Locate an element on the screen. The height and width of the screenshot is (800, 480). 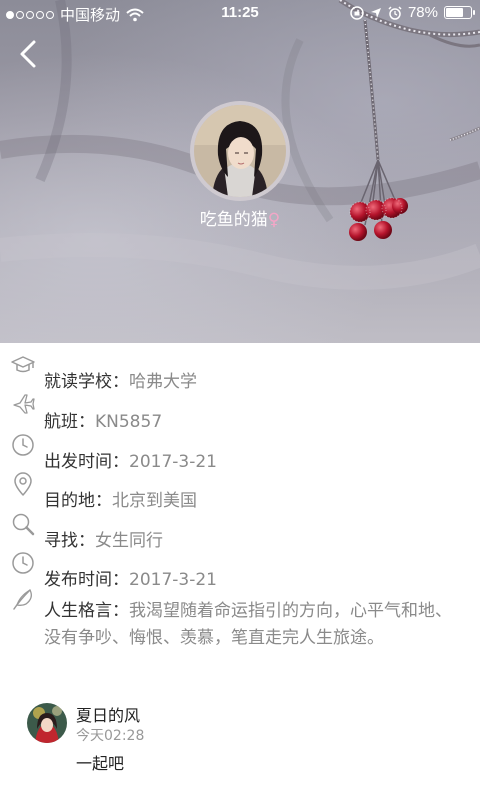
avatar-image is located at coordinates (240, 151).